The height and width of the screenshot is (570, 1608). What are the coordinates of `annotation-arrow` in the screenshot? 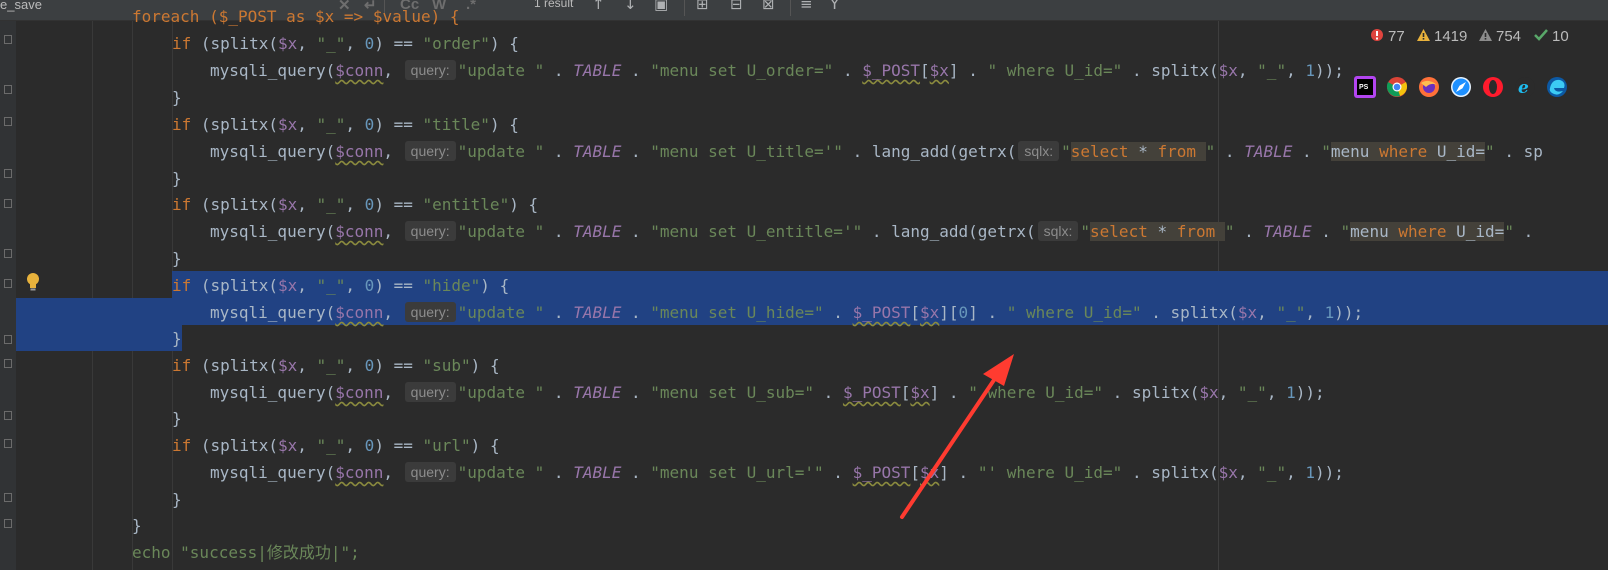 It's located at (957, 436).